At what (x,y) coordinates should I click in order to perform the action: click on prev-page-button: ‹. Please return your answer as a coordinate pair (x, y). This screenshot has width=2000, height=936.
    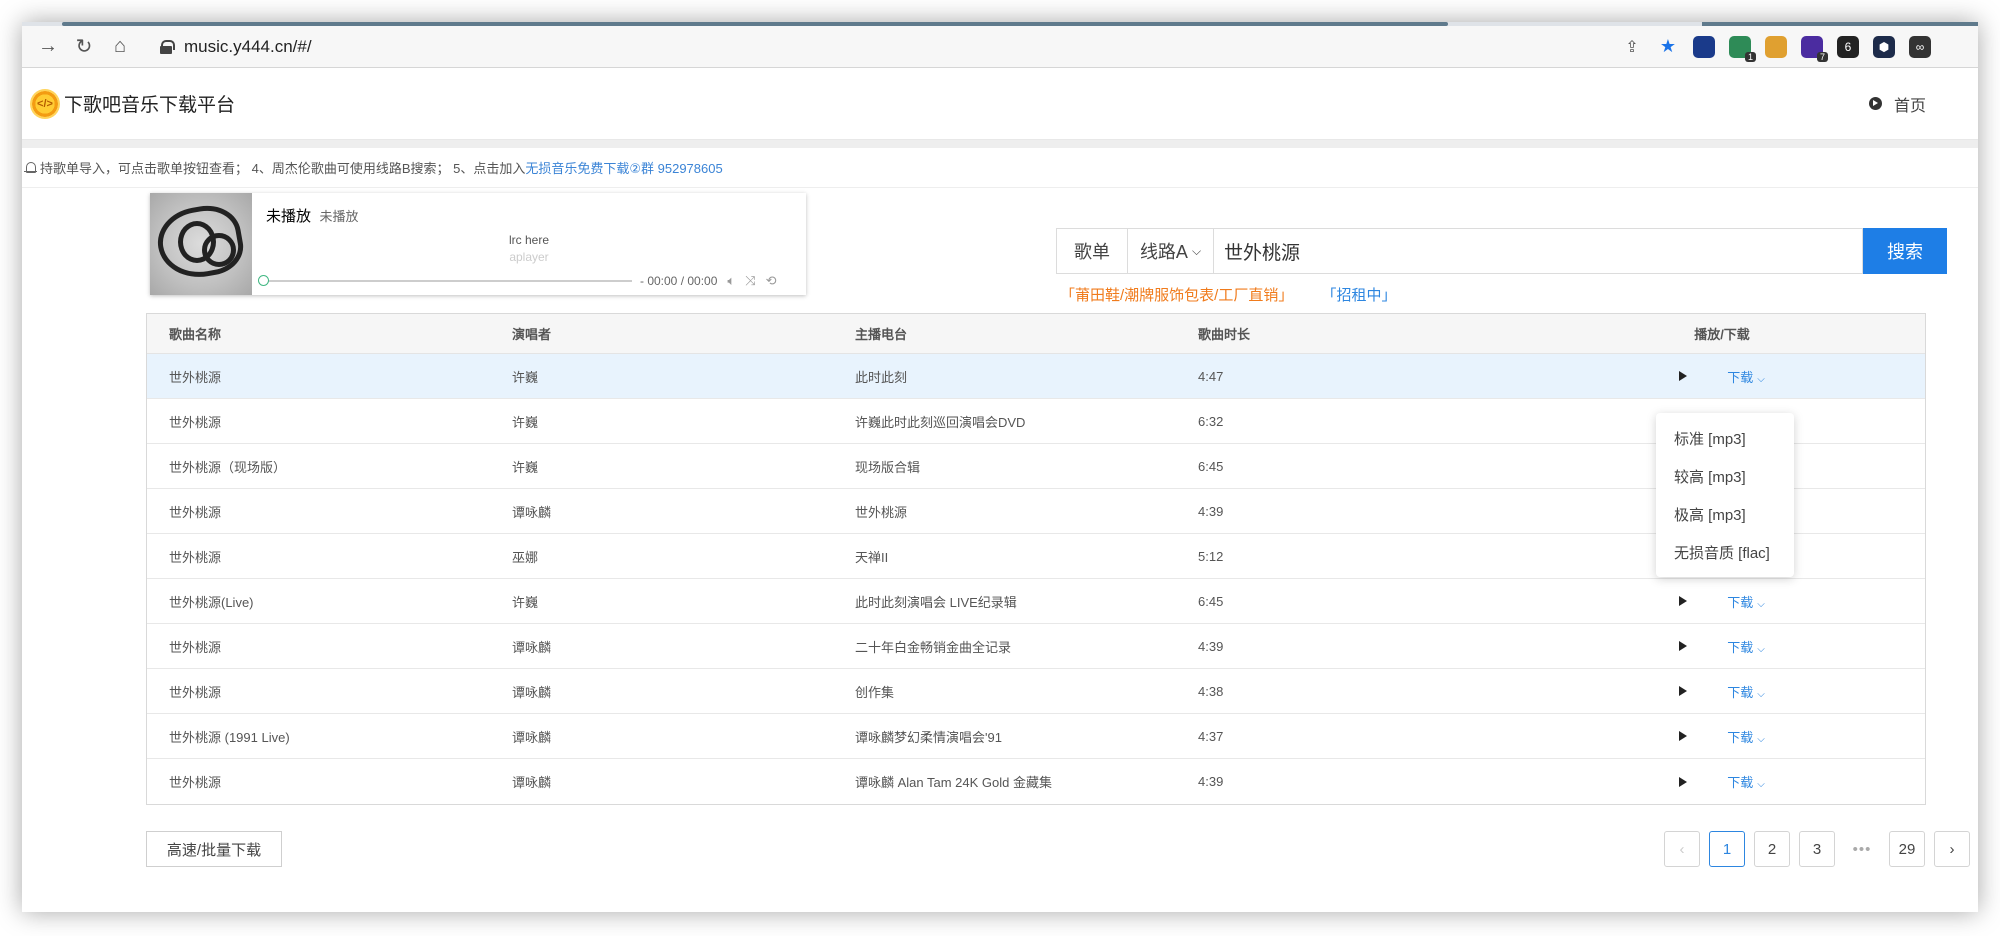
    Looking at the image, I should click on (1682, 849).